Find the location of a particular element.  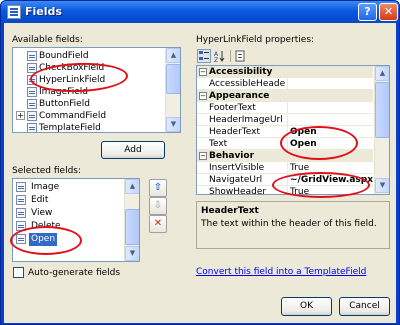

description-title: HeaderText is located at coordinates (230, 211).